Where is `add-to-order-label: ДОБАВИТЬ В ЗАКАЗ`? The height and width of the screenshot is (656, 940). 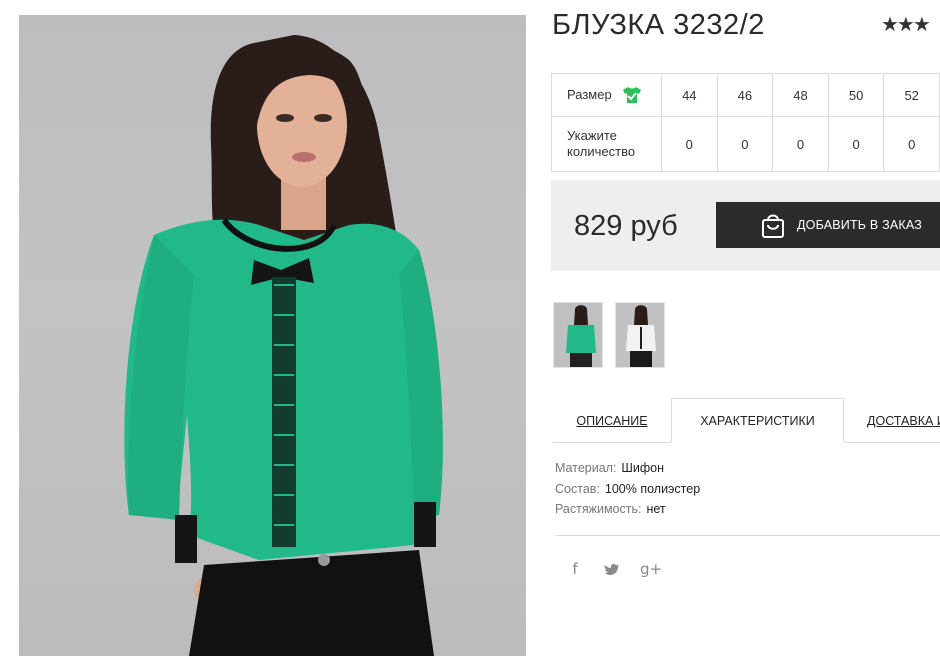
add-to-order-label: ДОБАВИТЬ В ЗАКАЗ is located at coordinates (860, 225).